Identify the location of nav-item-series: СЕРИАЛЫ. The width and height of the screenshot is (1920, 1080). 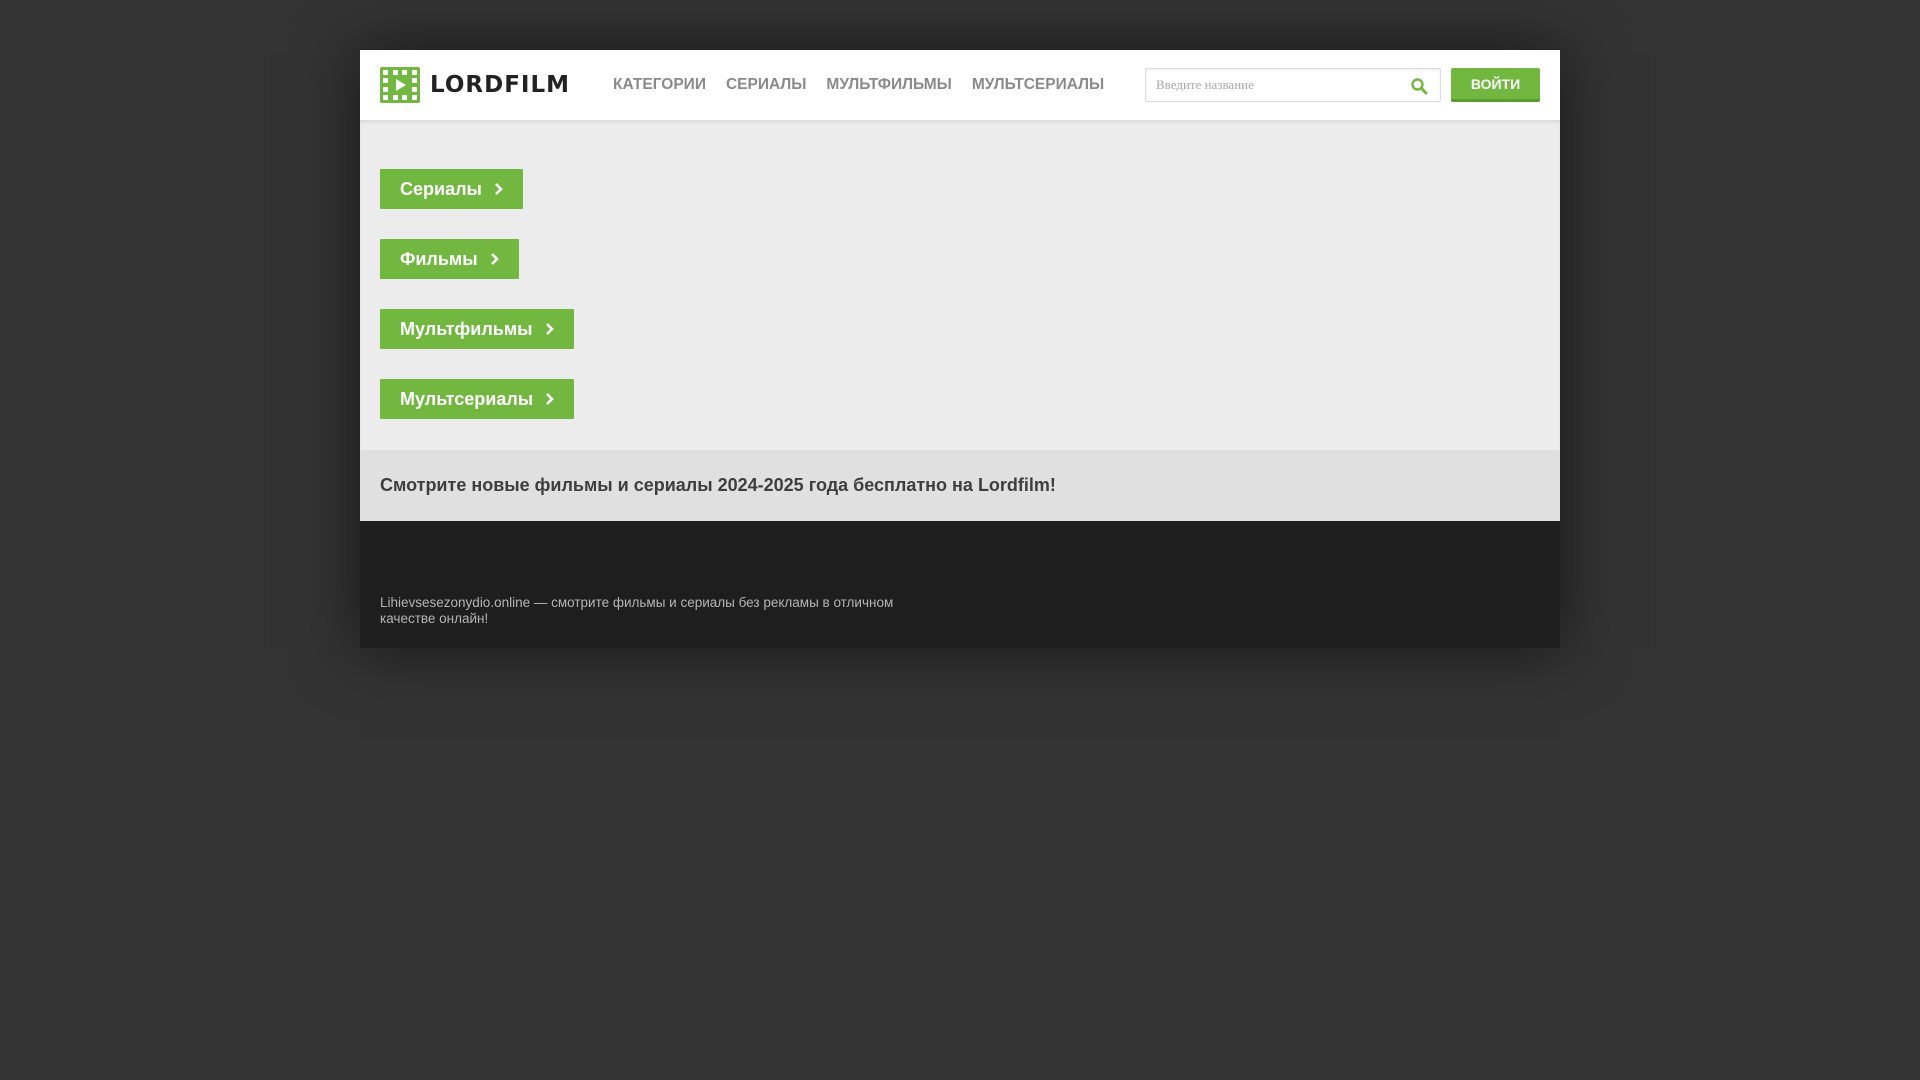
(766, 85).